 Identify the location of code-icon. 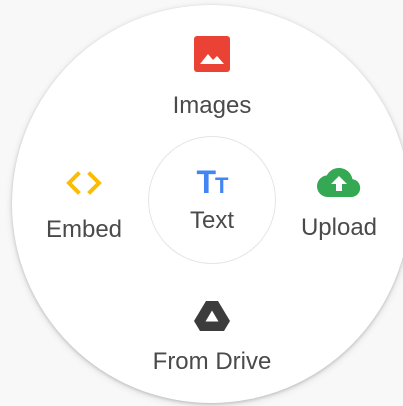
(84, 183).